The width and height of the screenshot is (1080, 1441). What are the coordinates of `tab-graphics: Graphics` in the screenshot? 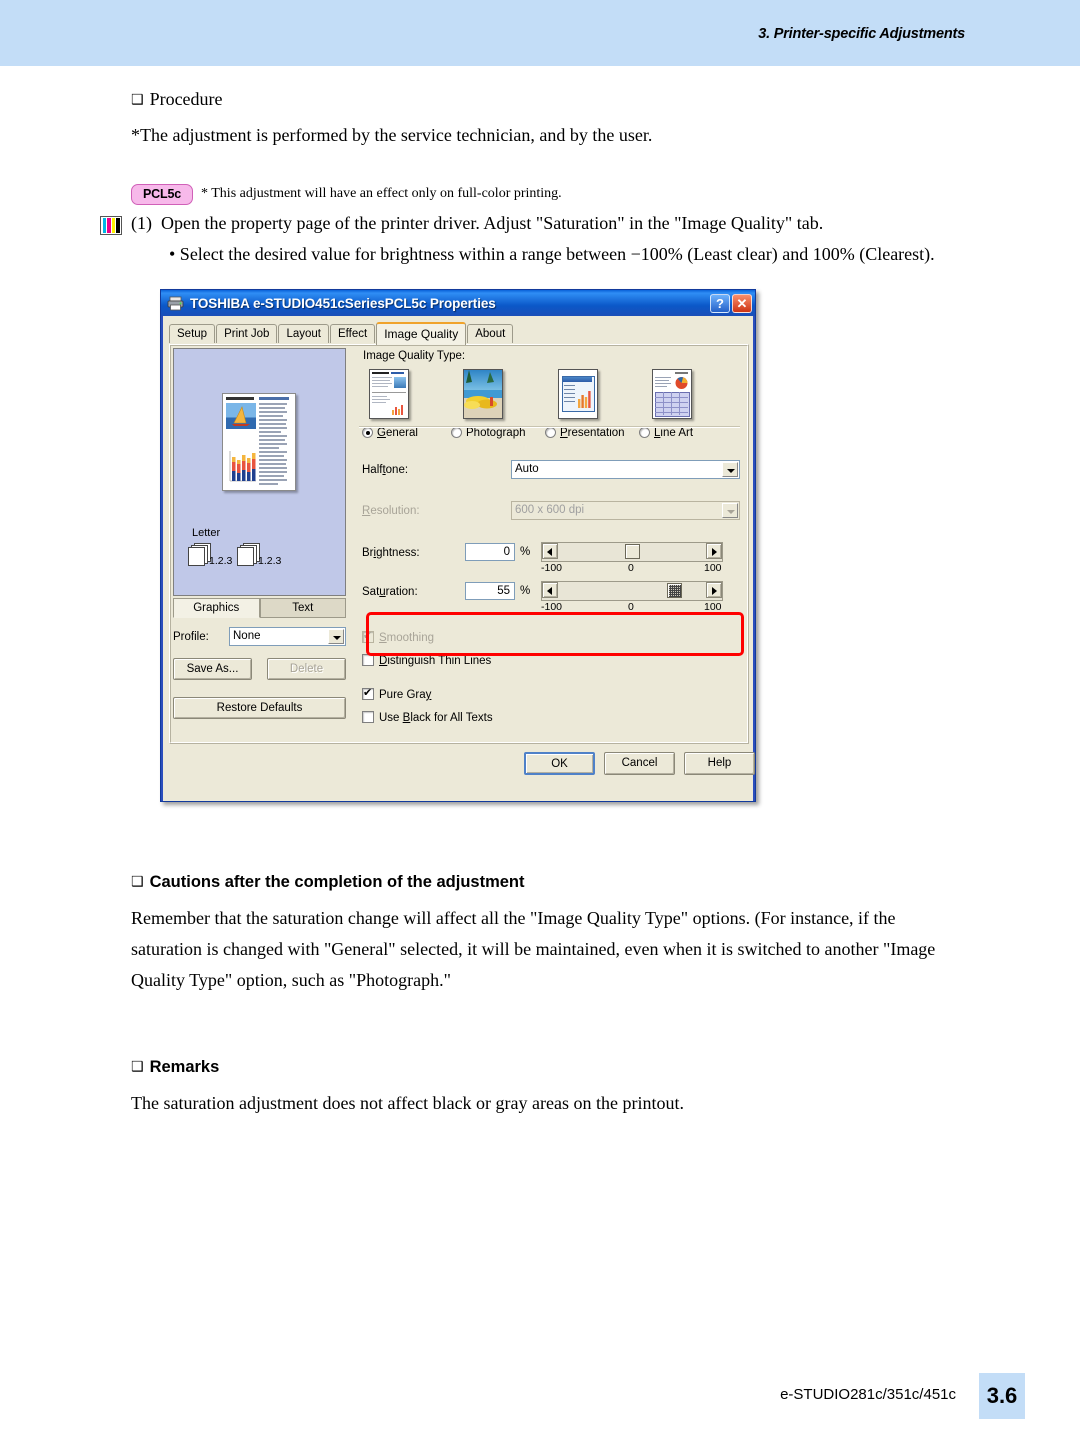 It's located at (216, 608).